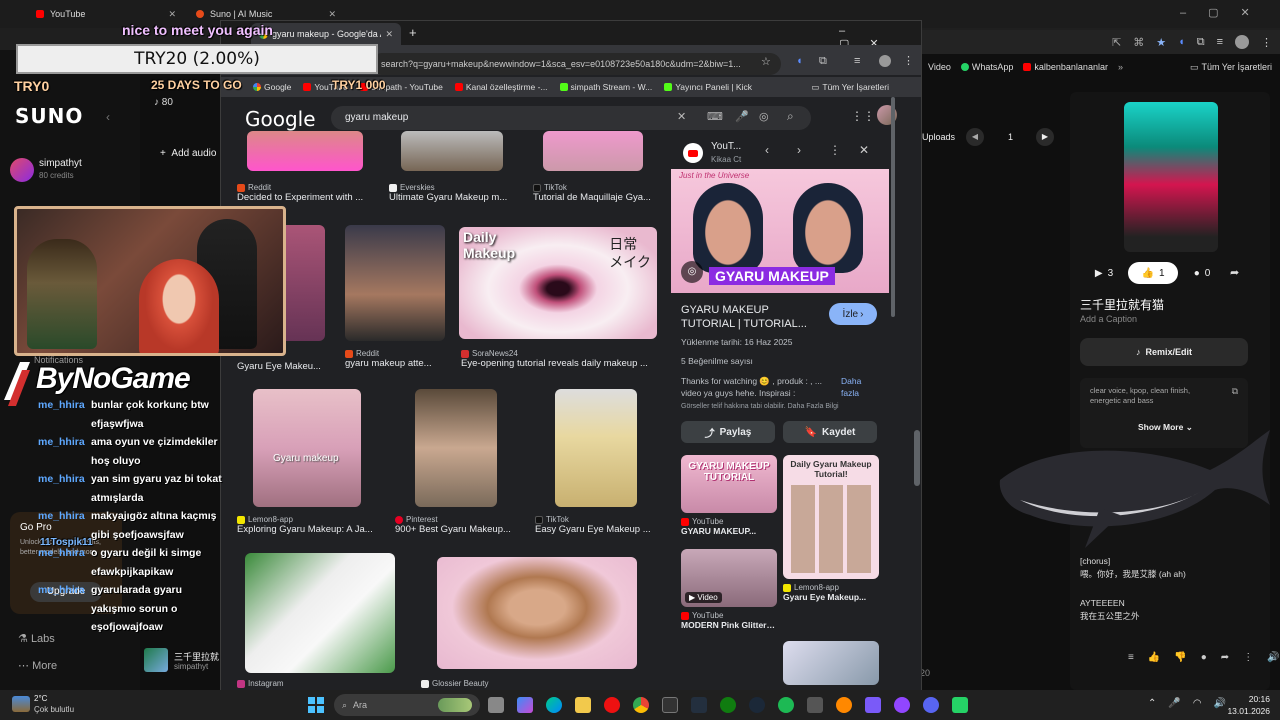 The height and width of the screenshot is (720, 1280). Describe the element at coordinates (699, 705) in the screenshot. I see `amazon-icon` at that location.